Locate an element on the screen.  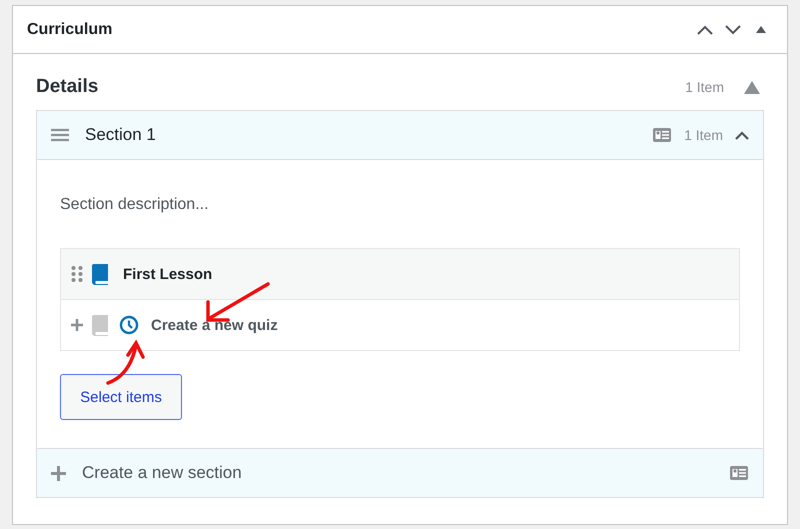
new-section-input: Create a new section is located at coordinates (398, 473).